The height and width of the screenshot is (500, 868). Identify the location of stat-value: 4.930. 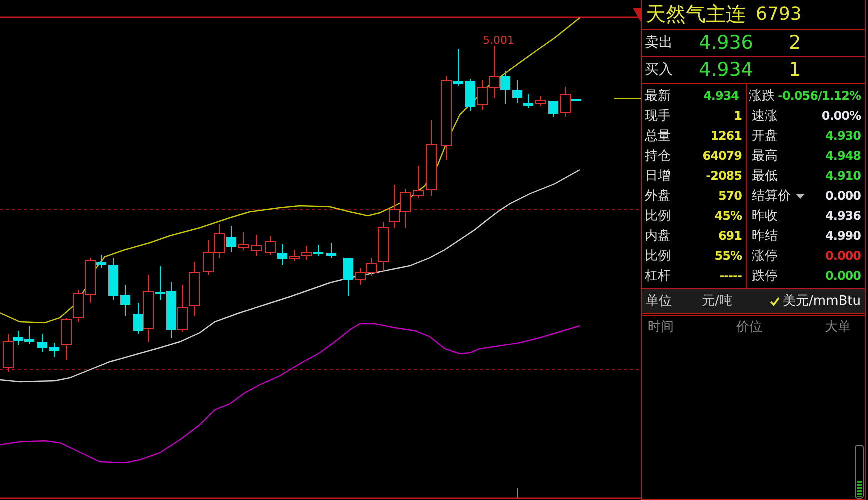
(843, 136).